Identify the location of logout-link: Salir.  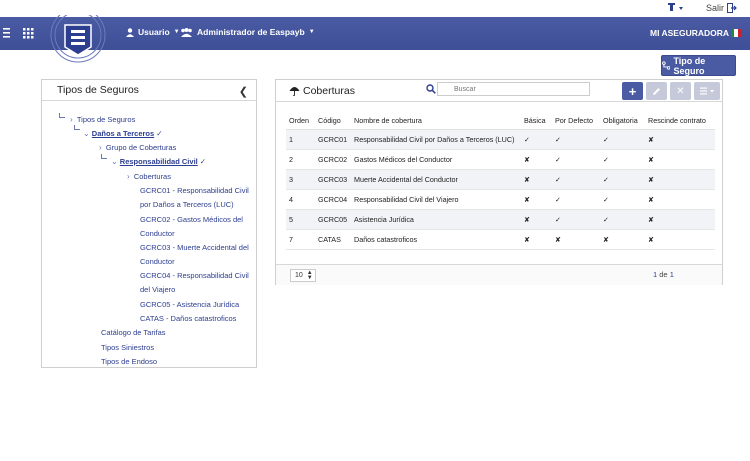
(715, 8).